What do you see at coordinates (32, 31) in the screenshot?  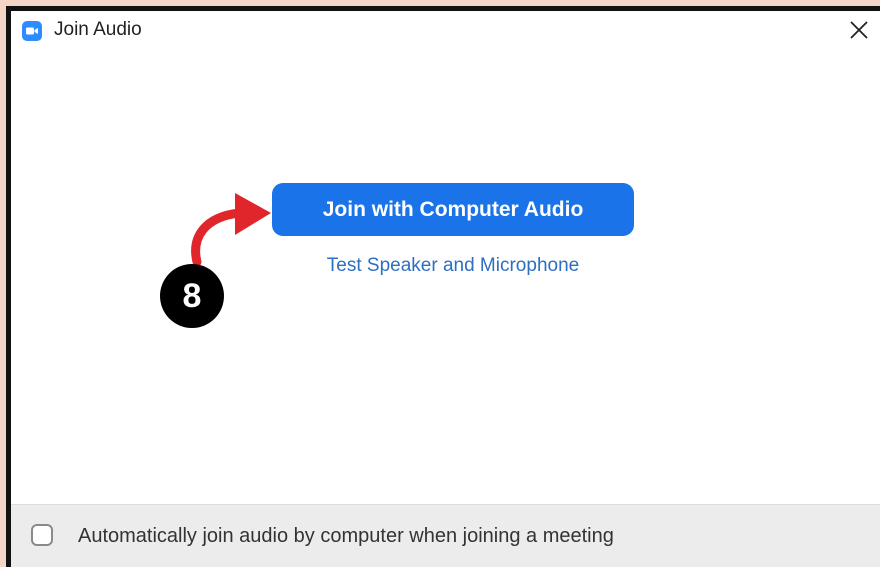 I see `zoom-camera-icon` at bounding box center [32, 31].